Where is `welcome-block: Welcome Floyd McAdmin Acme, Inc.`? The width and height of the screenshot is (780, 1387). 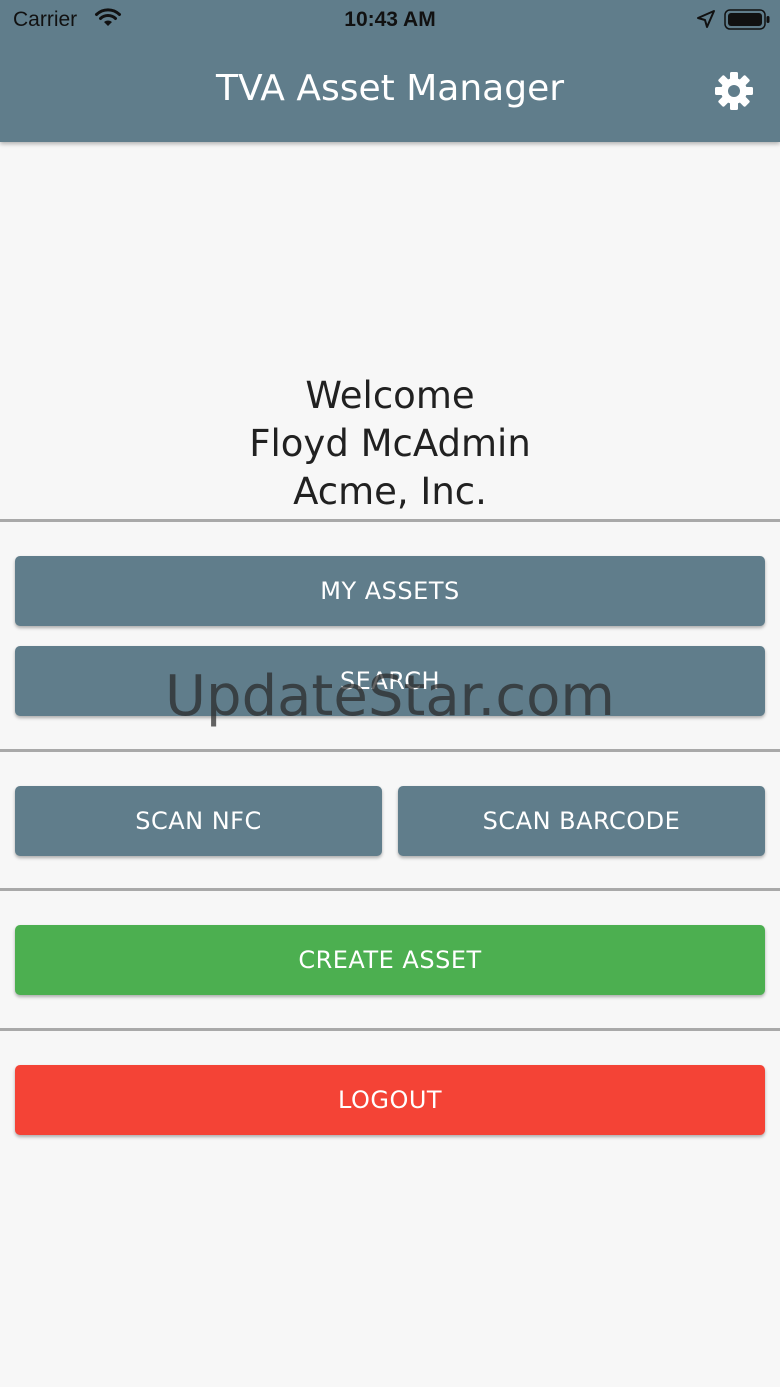
welcome-block: Welcome Floyd McAdmin Acme, Inc. is located at coordinates (390, 444).